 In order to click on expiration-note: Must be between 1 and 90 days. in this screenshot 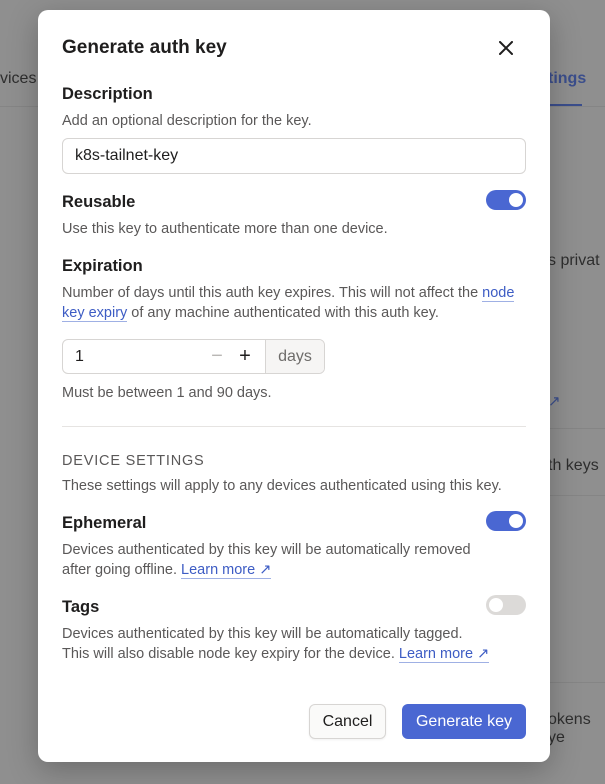, I will do `click(167, 393)`.